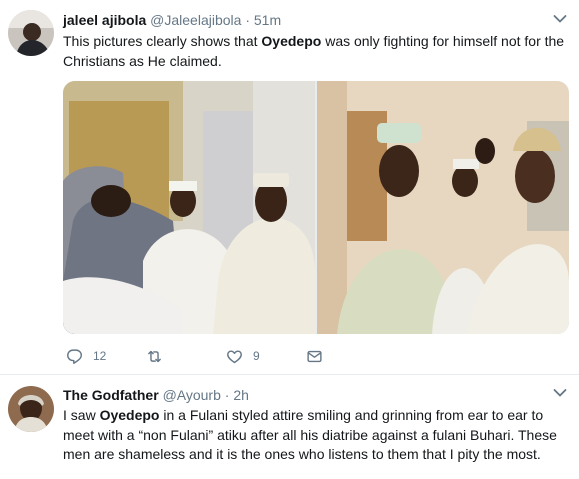  Describe the element at coordinates (306, 20) in the screenshot. I see `tweet-header: jaleel ajibola @Jaleelajibola · 51m` at that location.